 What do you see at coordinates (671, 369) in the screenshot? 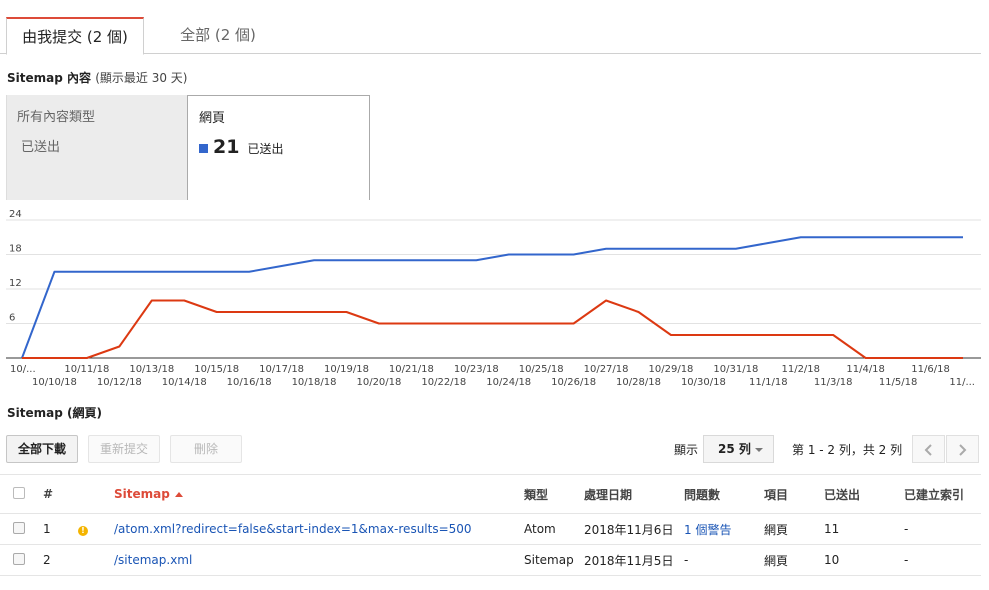
I see `x-tick-label: 10/29/18` at bounding box center [671, 369].